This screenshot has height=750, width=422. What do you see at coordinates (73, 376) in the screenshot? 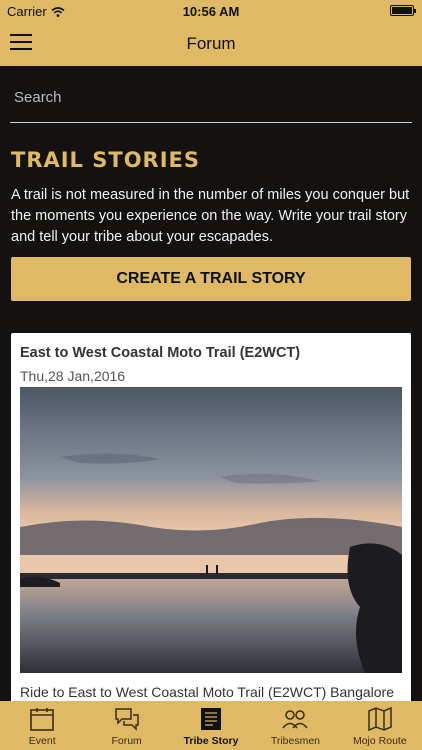
I see `story-date: Thu,28 Jan,2016` at bounding box center [73, 376].